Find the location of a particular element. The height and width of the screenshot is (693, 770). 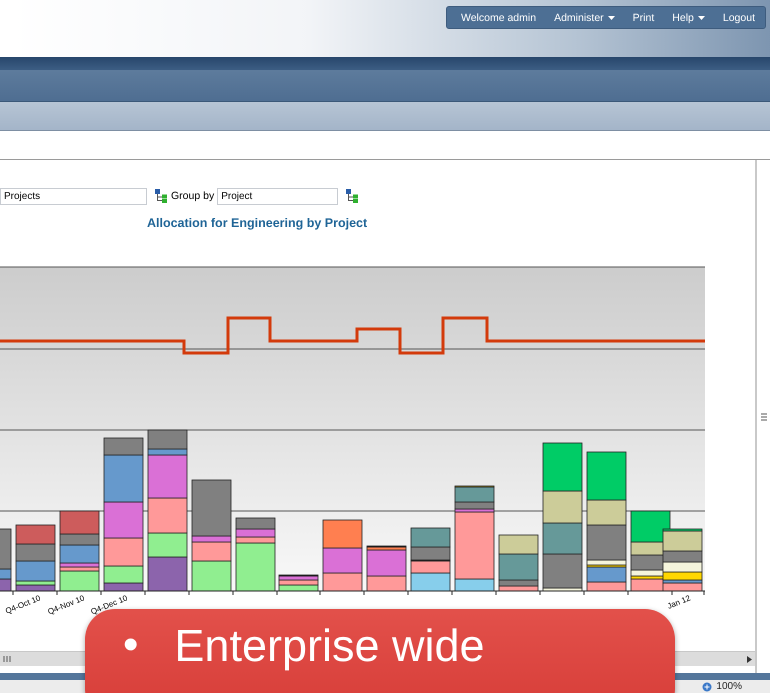

input-field: Projects is located at coordinates (73, 196).